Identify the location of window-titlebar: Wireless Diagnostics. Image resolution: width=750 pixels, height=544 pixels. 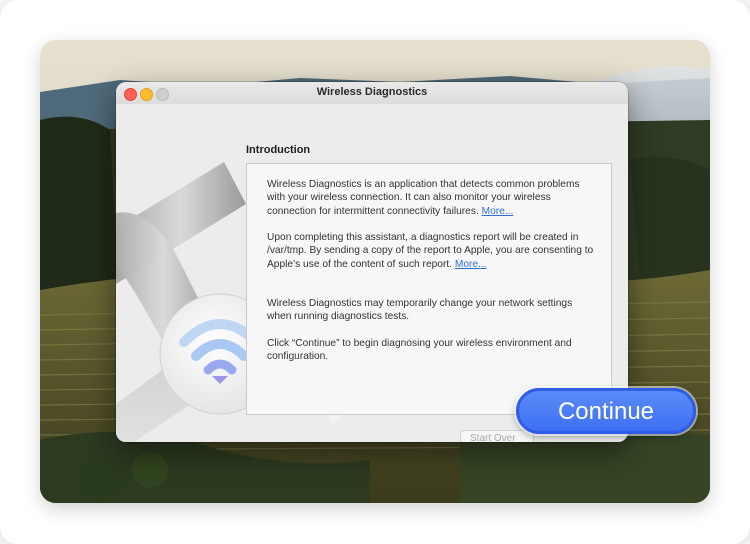
(372, 93).